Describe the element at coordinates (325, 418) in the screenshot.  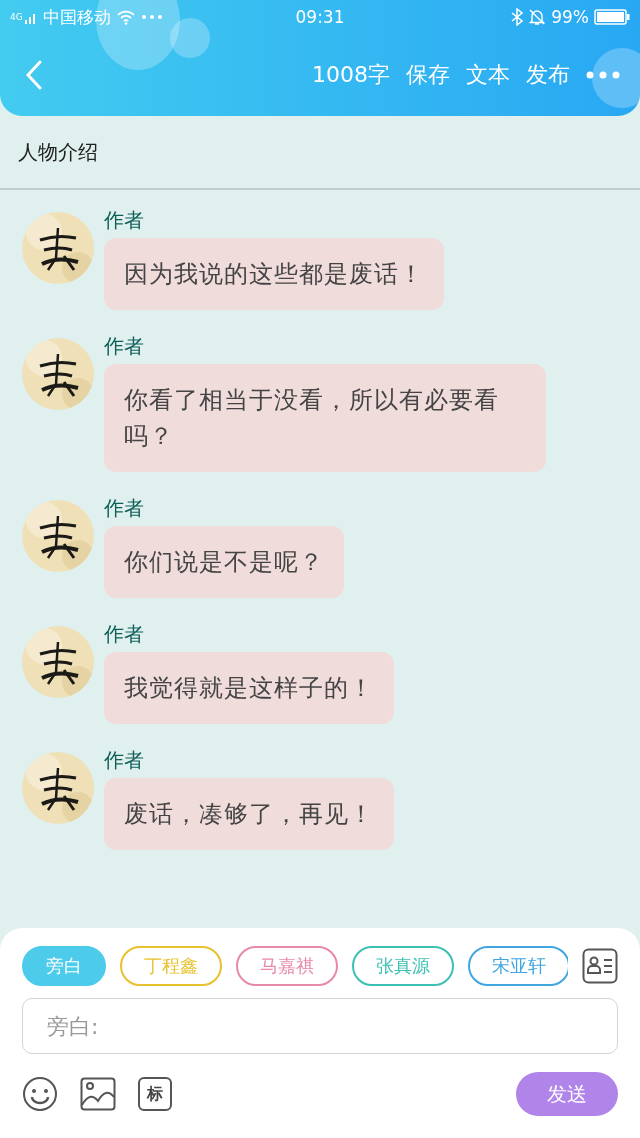
I see `message-bubble: 你看了相当于没看，所以有必要看吗？` at that location.